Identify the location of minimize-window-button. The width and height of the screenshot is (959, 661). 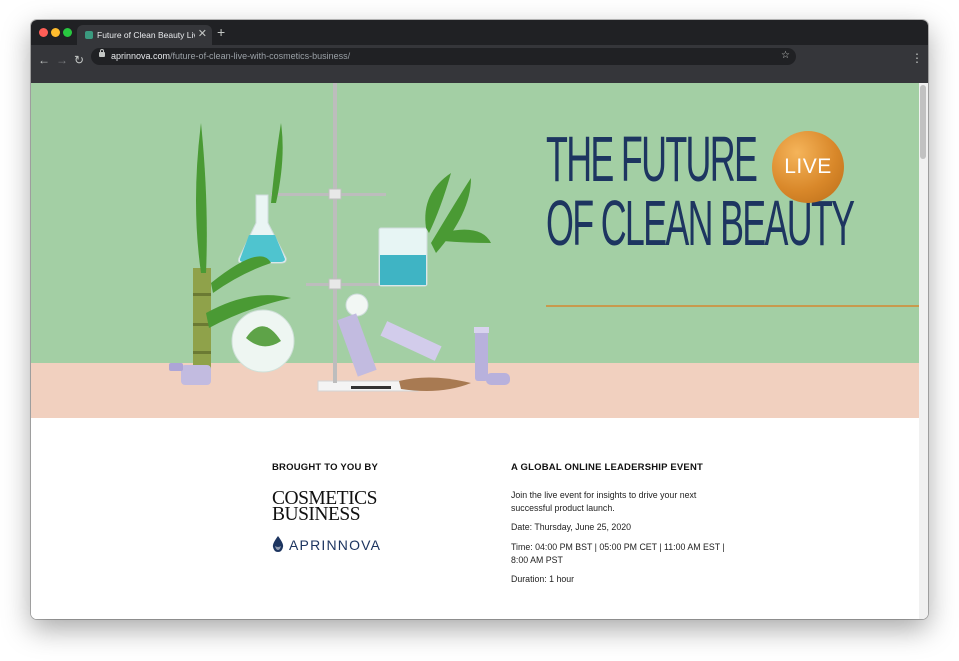
(55, 32).